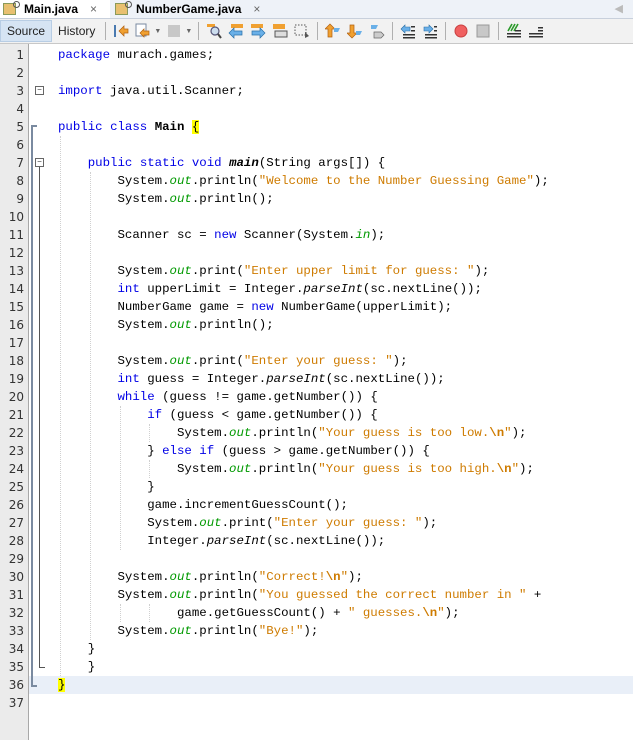 This screenshot has height=740, width=633. Describe the element at coordinates (12, 433) in the screenshot. I see `line-number: 22` at that location.